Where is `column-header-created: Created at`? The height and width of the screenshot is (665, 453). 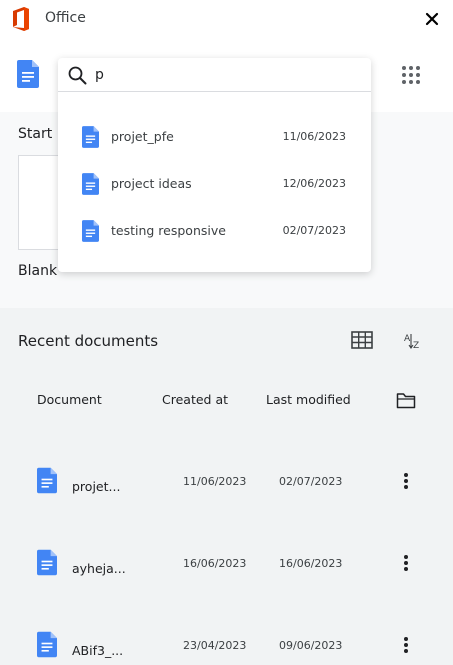
column-header-created: Created at is located at coordinates (195, 399).